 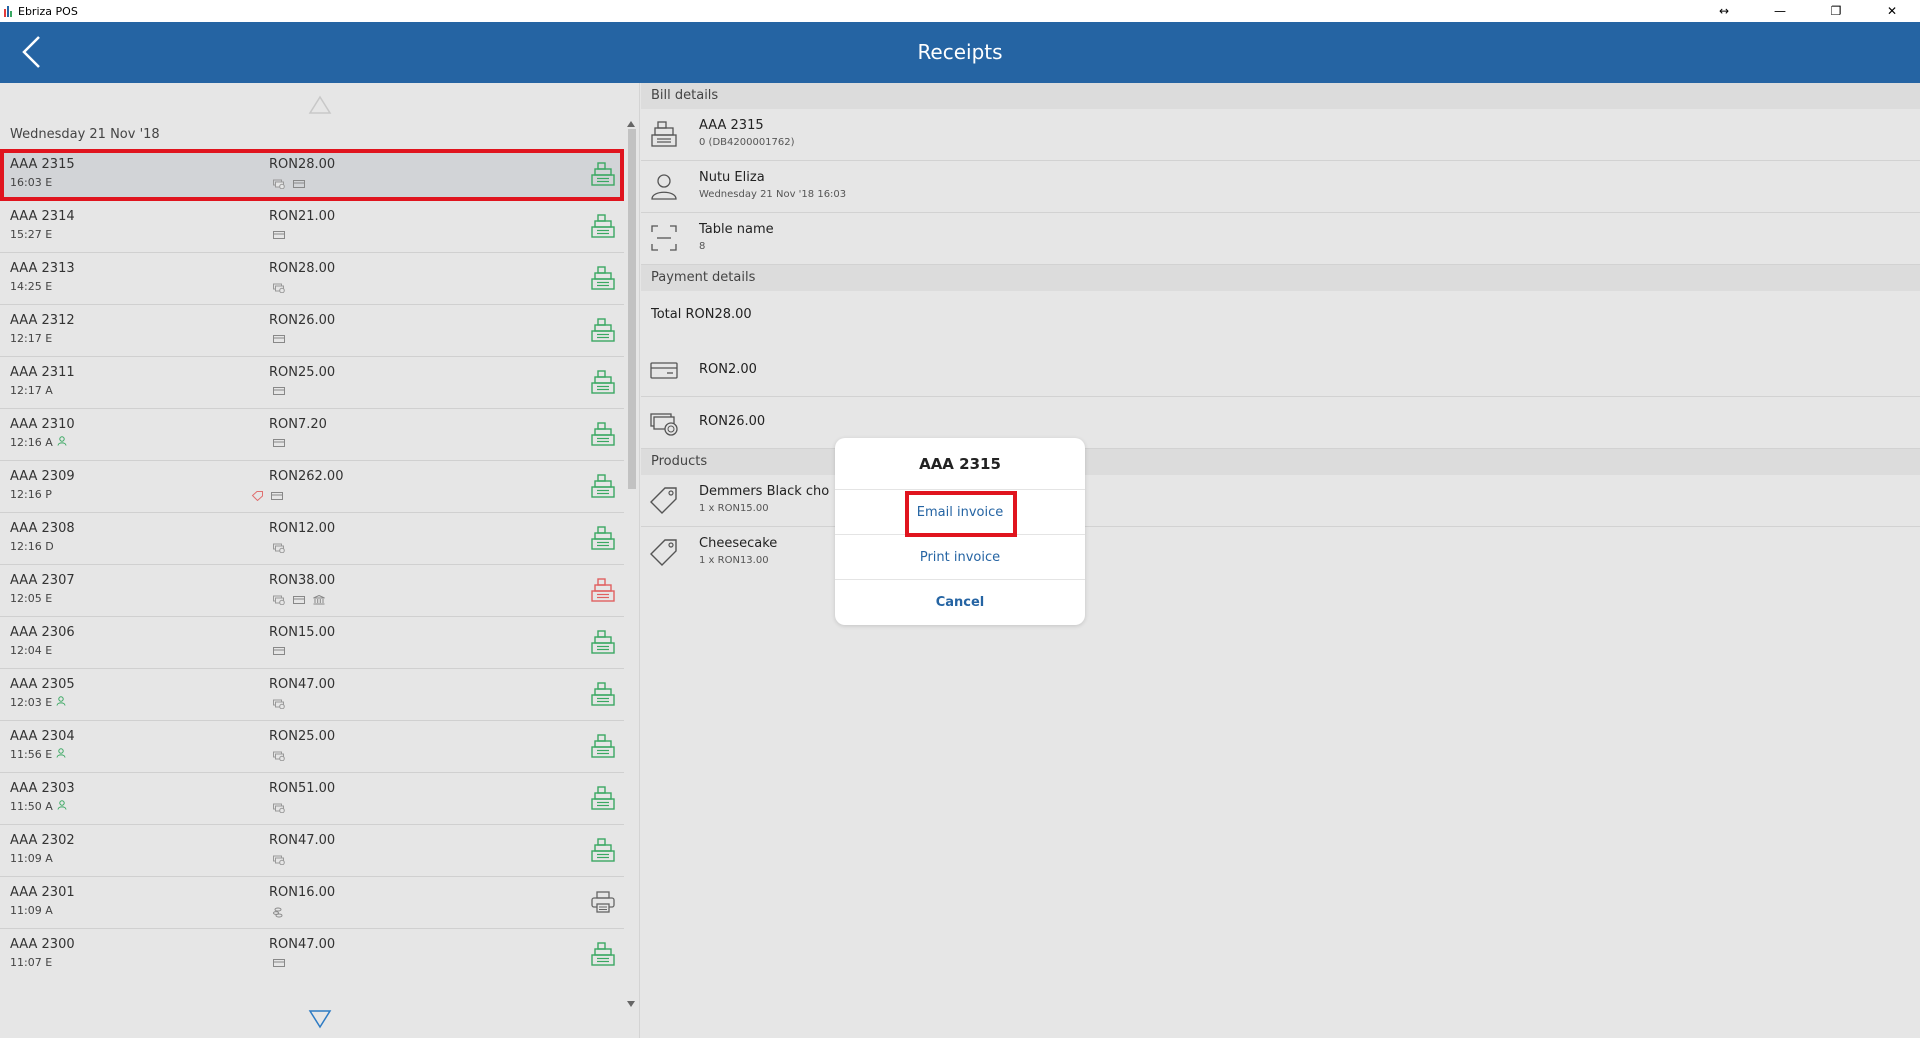 I want to click on receipt-row: AAA 2304 11:56 E RON25.00, so click(x=312, y=747).